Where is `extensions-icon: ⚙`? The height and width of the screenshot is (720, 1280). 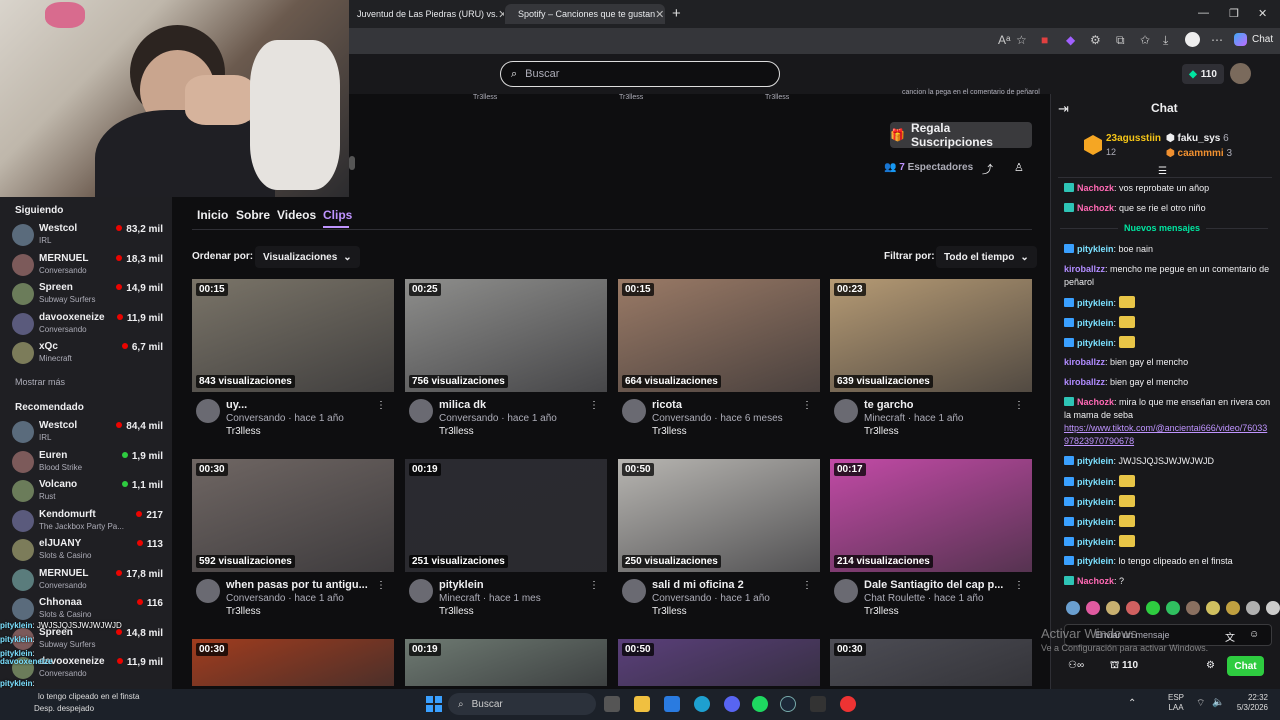 extensions-icon: ⚙ is located at coordinates (1095, 40).